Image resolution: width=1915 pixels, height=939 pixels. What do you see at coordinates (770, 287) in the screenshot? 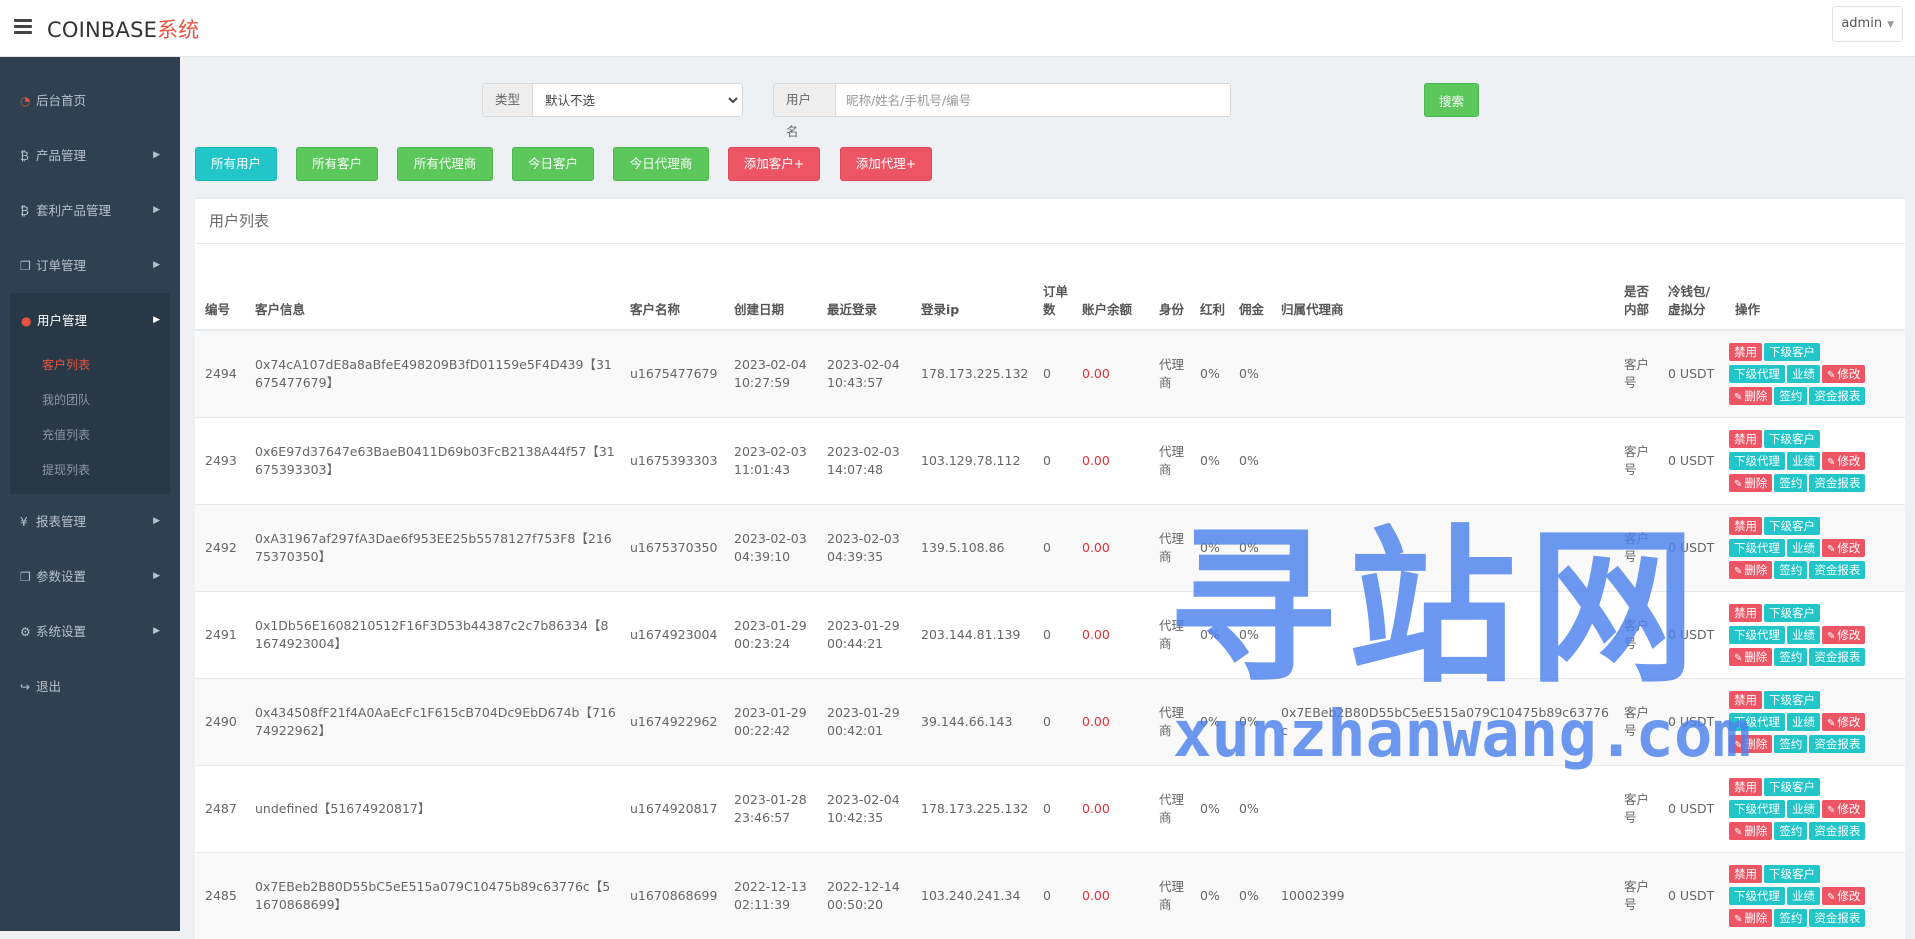
I see `col-created: 创建日期` at bounding box center [770, 287].